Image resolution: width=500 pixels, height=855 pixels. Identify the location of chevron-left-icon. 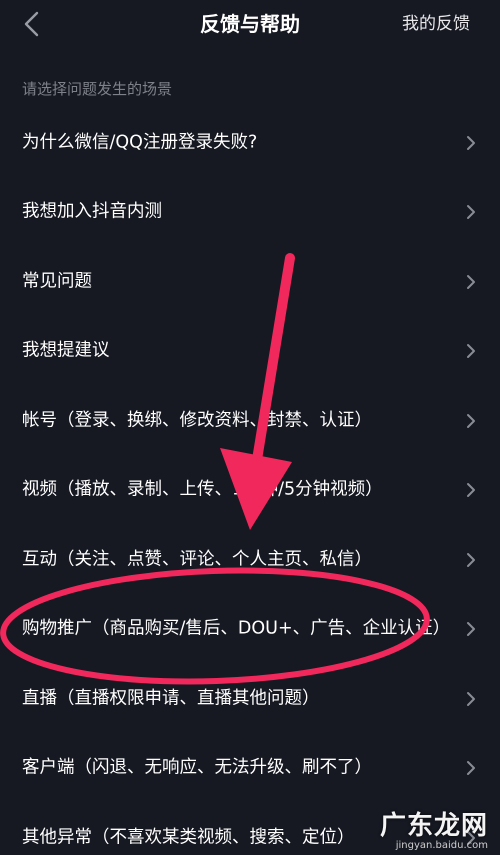
(31, 24).